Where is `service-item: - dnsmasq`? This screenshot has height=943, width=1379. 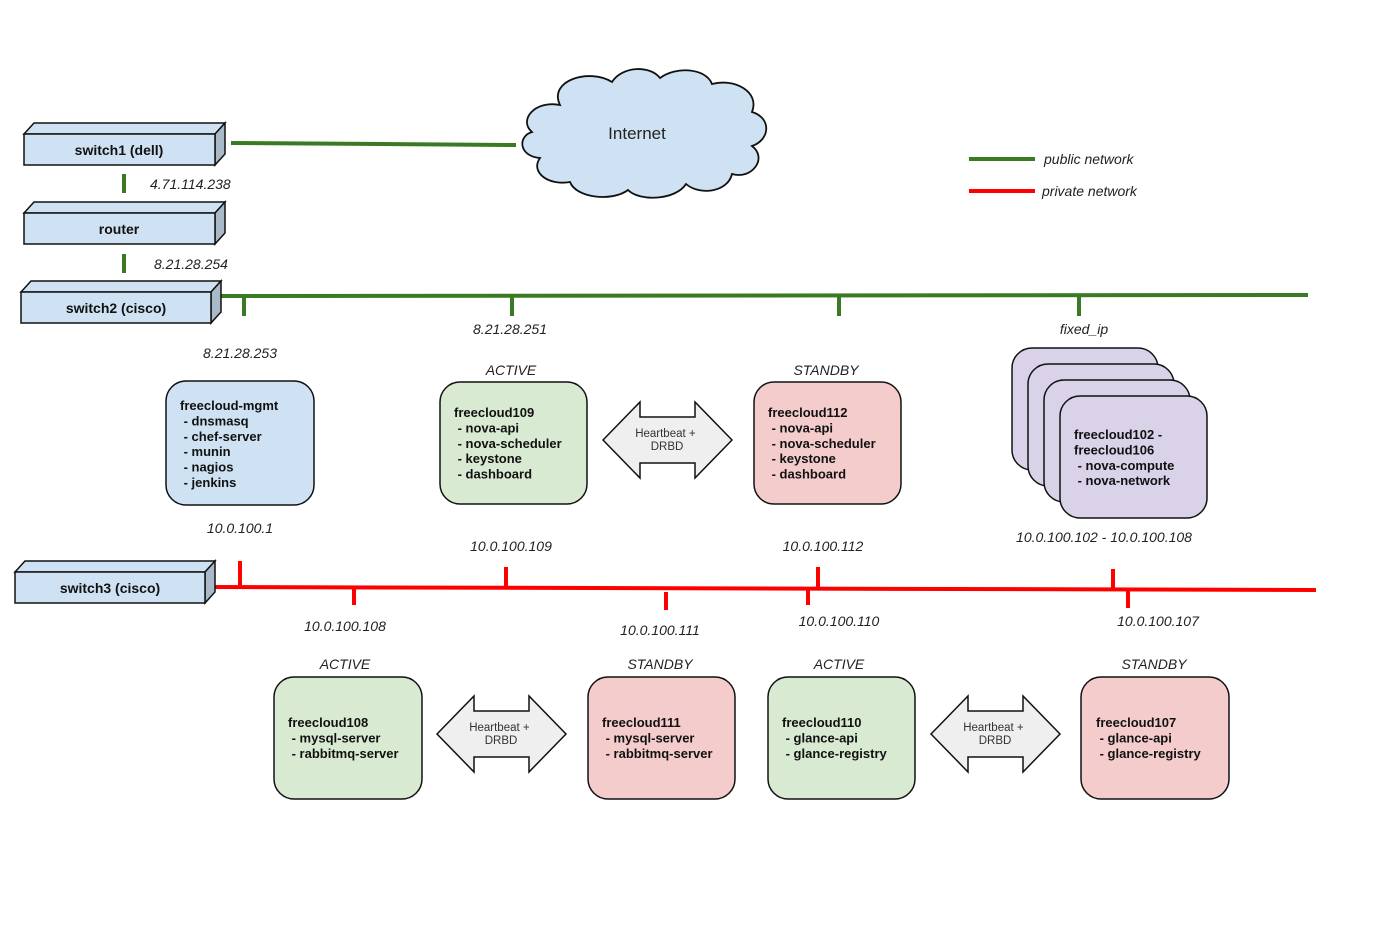
service-item: - dnsmasq is located at coordinates (214, 420).